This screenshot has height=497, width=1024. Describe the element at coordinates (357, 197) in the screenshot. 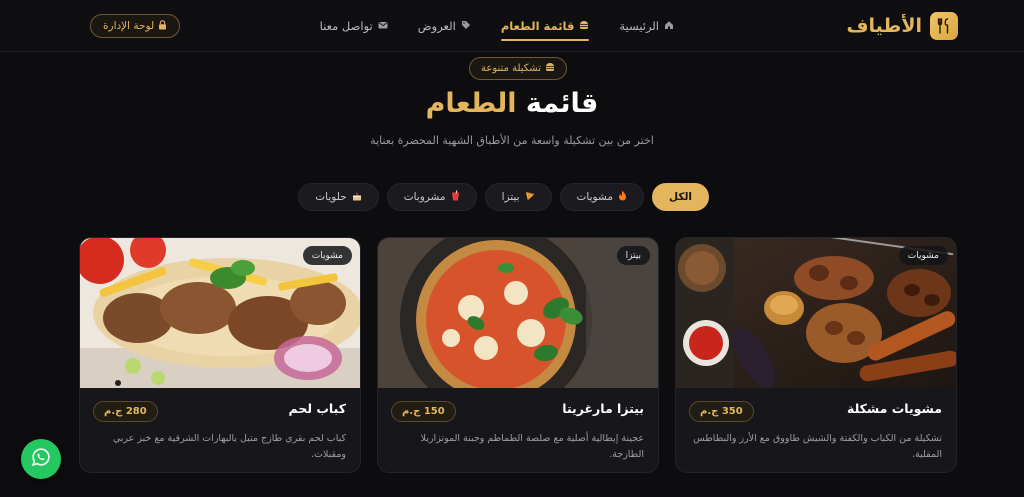

I see `cake-icon` at that location.